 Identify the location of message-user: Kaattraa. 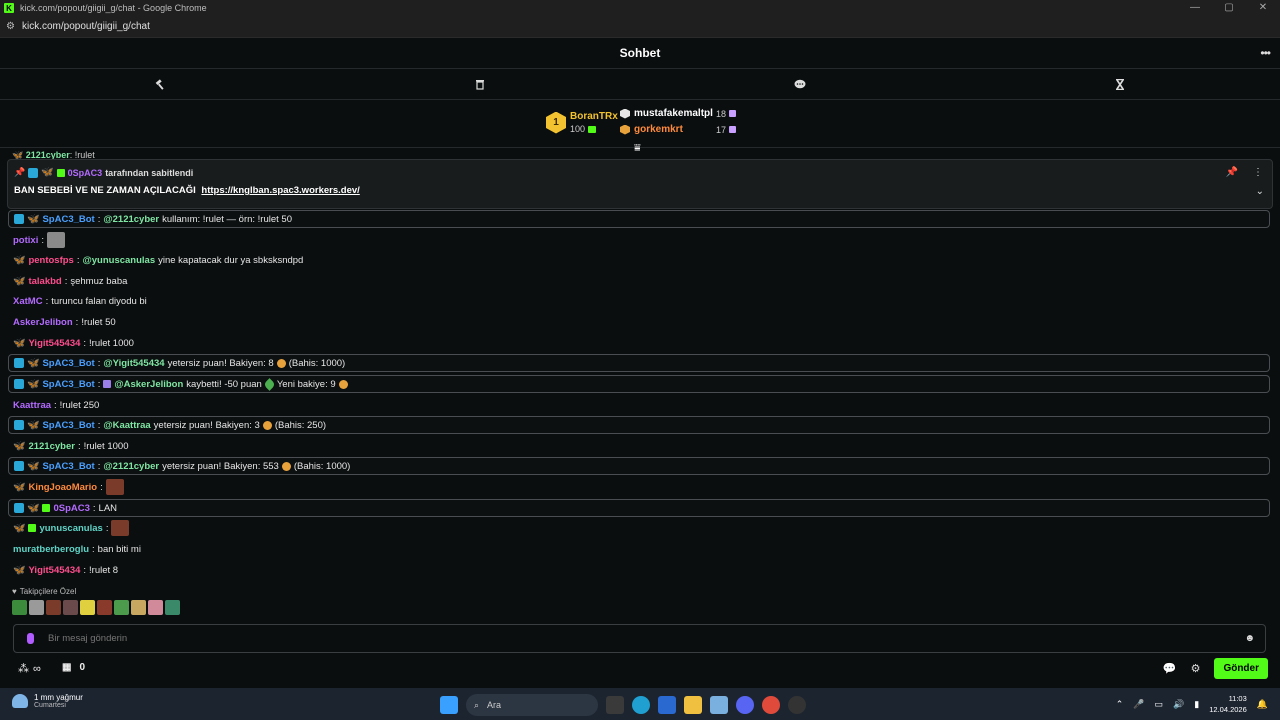
(32, 405).